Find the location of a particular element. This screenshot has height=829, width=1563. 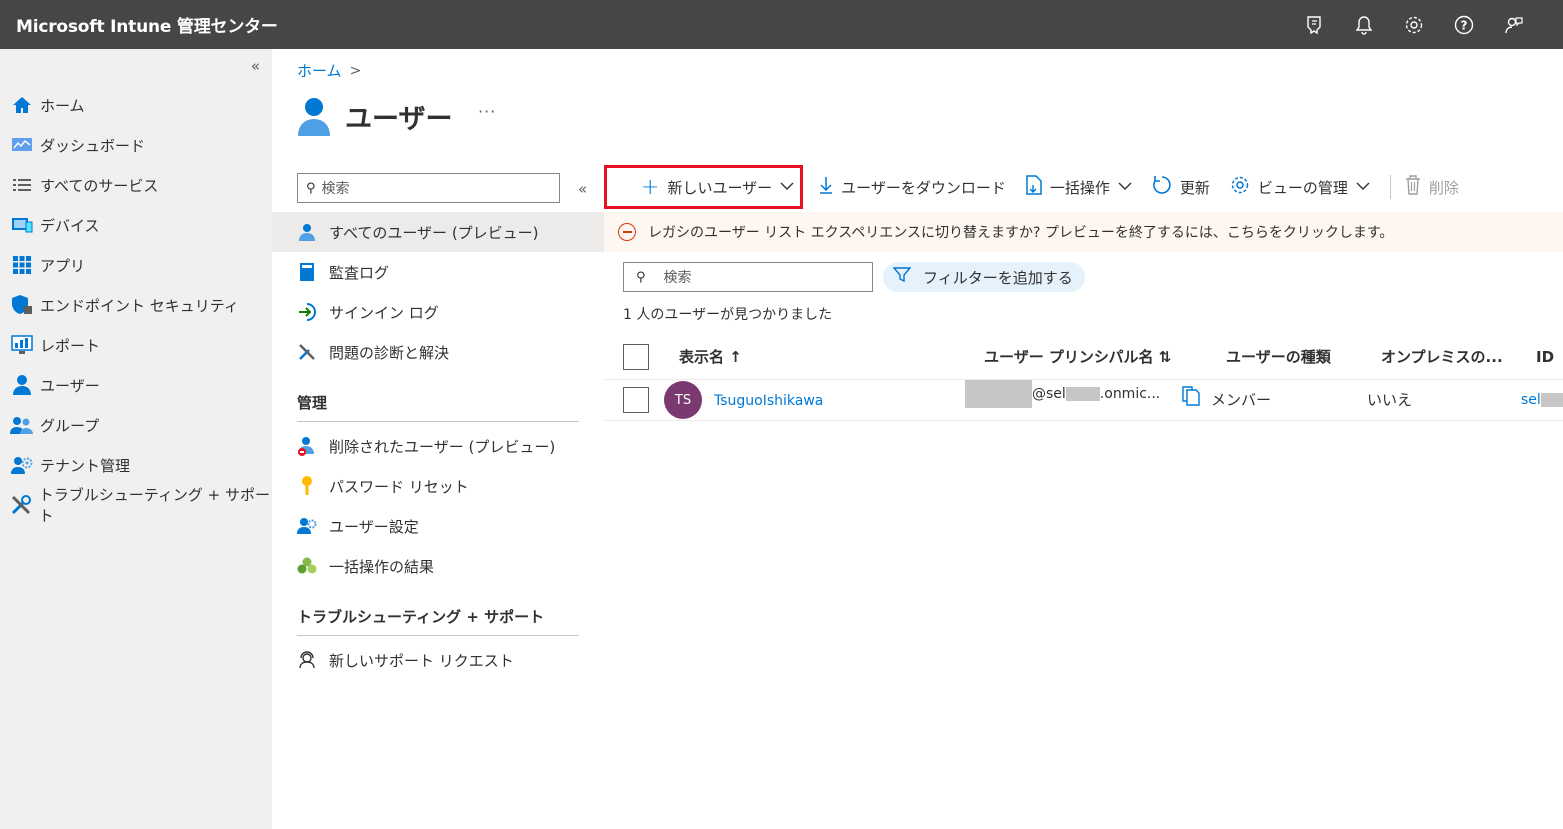

redacted-block is located at coordinates (1551, 400).